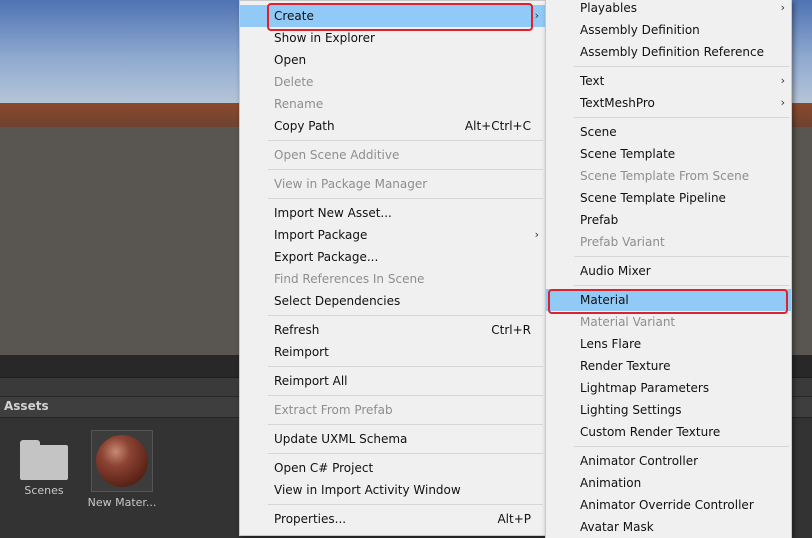 The width and height of the screenshot is (812, 538). I want to click on menu-item-select-dependencies: Select Dependencies, so click(392, 301).